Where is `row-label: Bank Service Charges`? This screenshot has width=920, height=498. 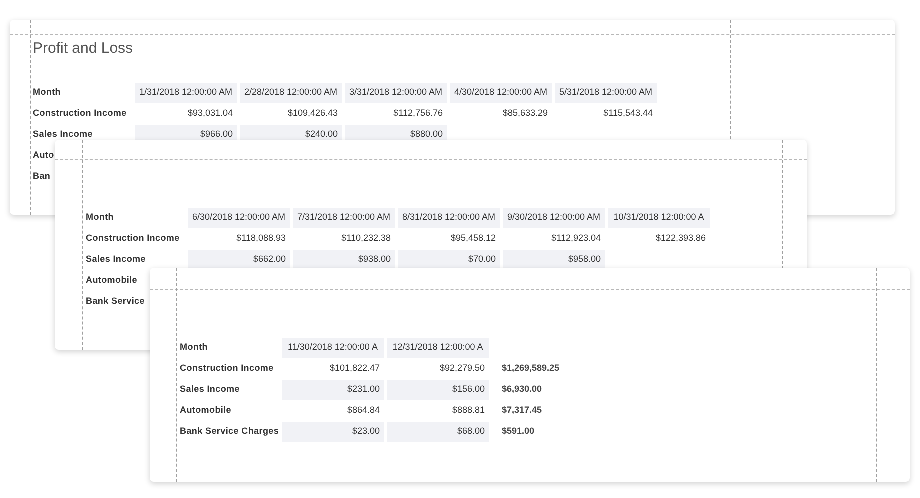 row-label: Bank Service Charges is located at coordinates (229, 431).